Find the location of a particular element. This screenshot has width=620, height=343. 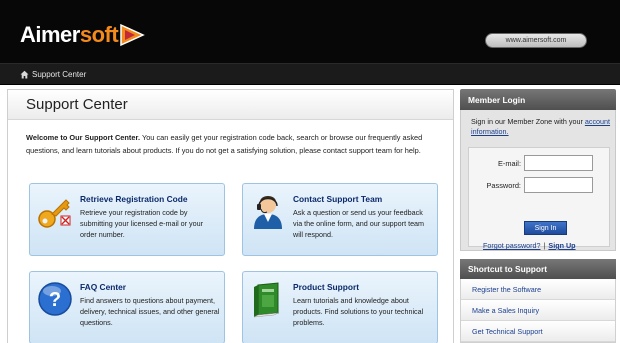

shortcut-register-software: Register the Software is located at coordinates (538, 289).